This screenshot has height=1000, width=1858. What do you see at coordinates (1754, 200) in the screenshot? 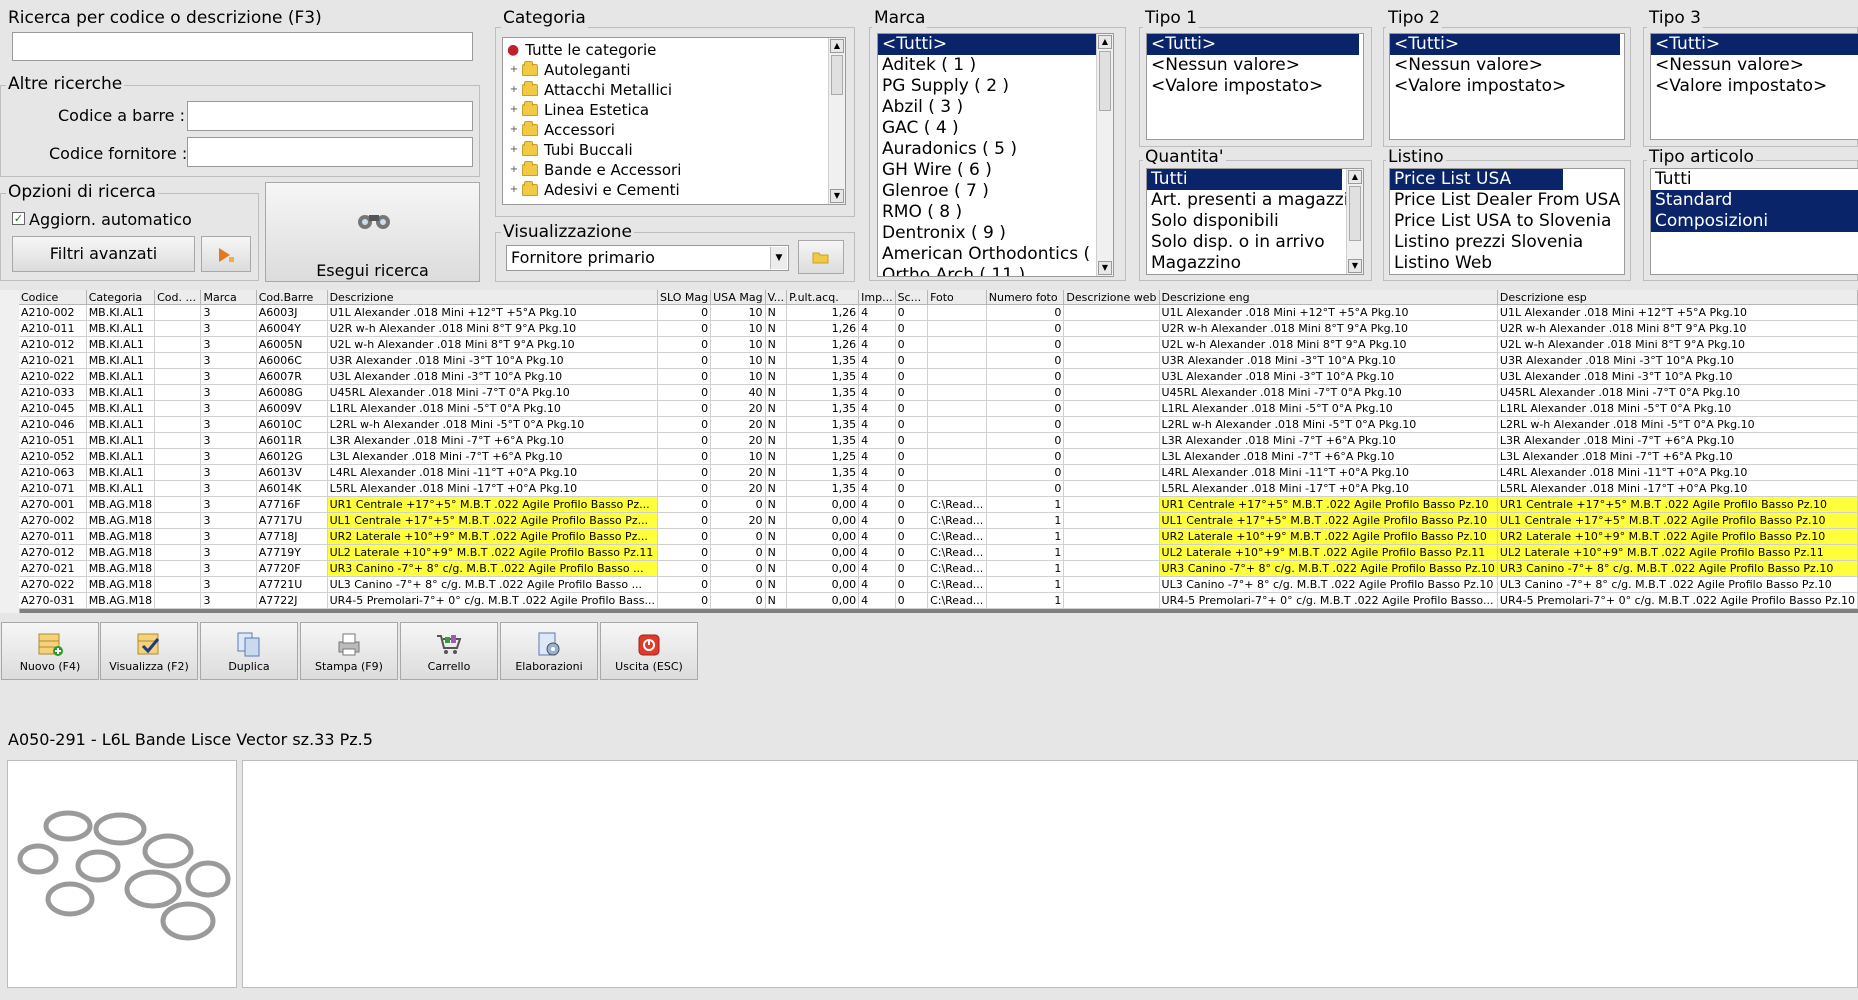
I see `list-item: Standard` at bounding box center [1754, 200].